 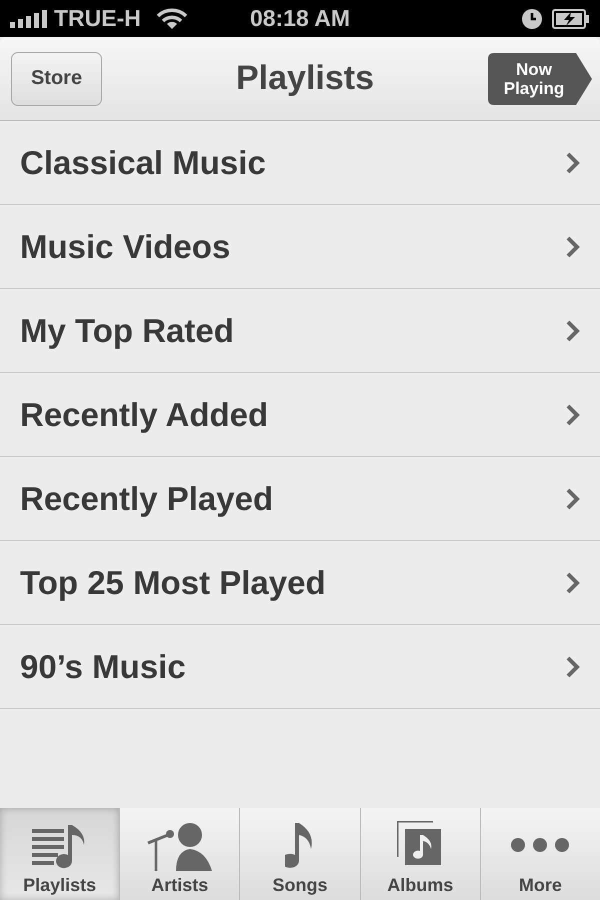 What do you see at coordinates (571, 18) in the screenshot?
I see `battery-charging-icon` at bounding box center [571, 18].